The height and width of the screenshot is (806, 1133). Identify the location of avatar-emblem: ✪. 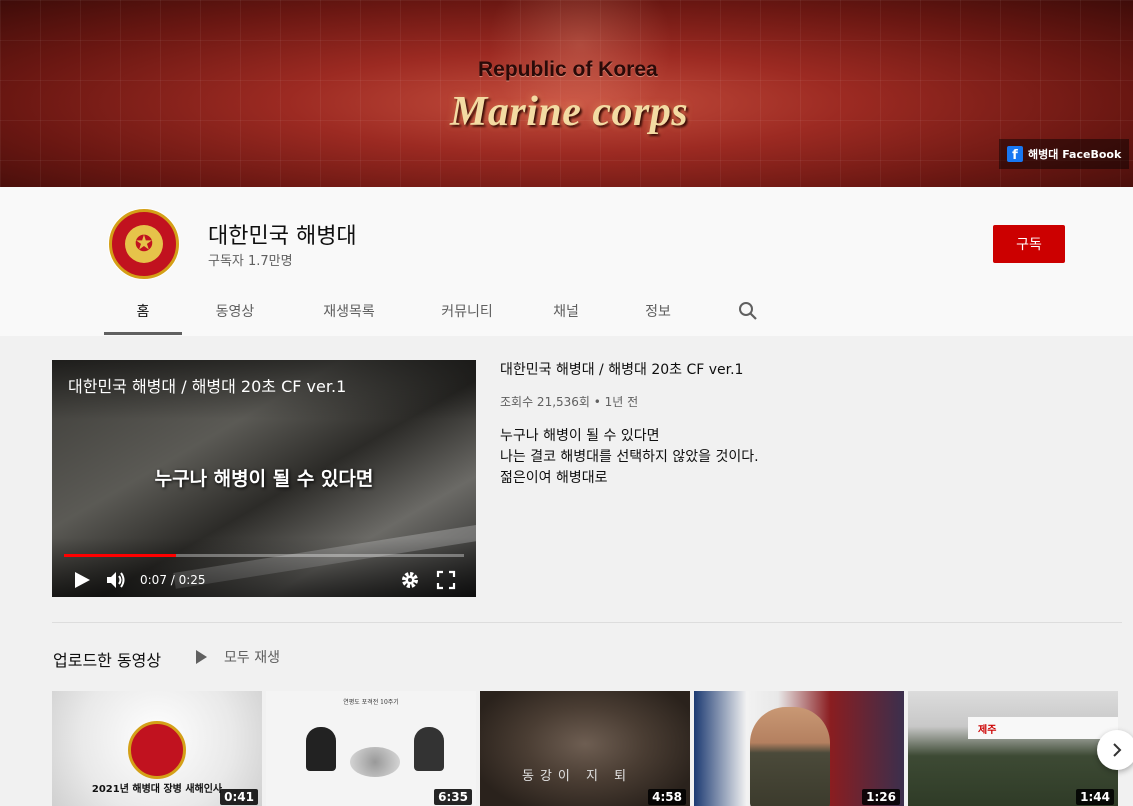
(144, 244).